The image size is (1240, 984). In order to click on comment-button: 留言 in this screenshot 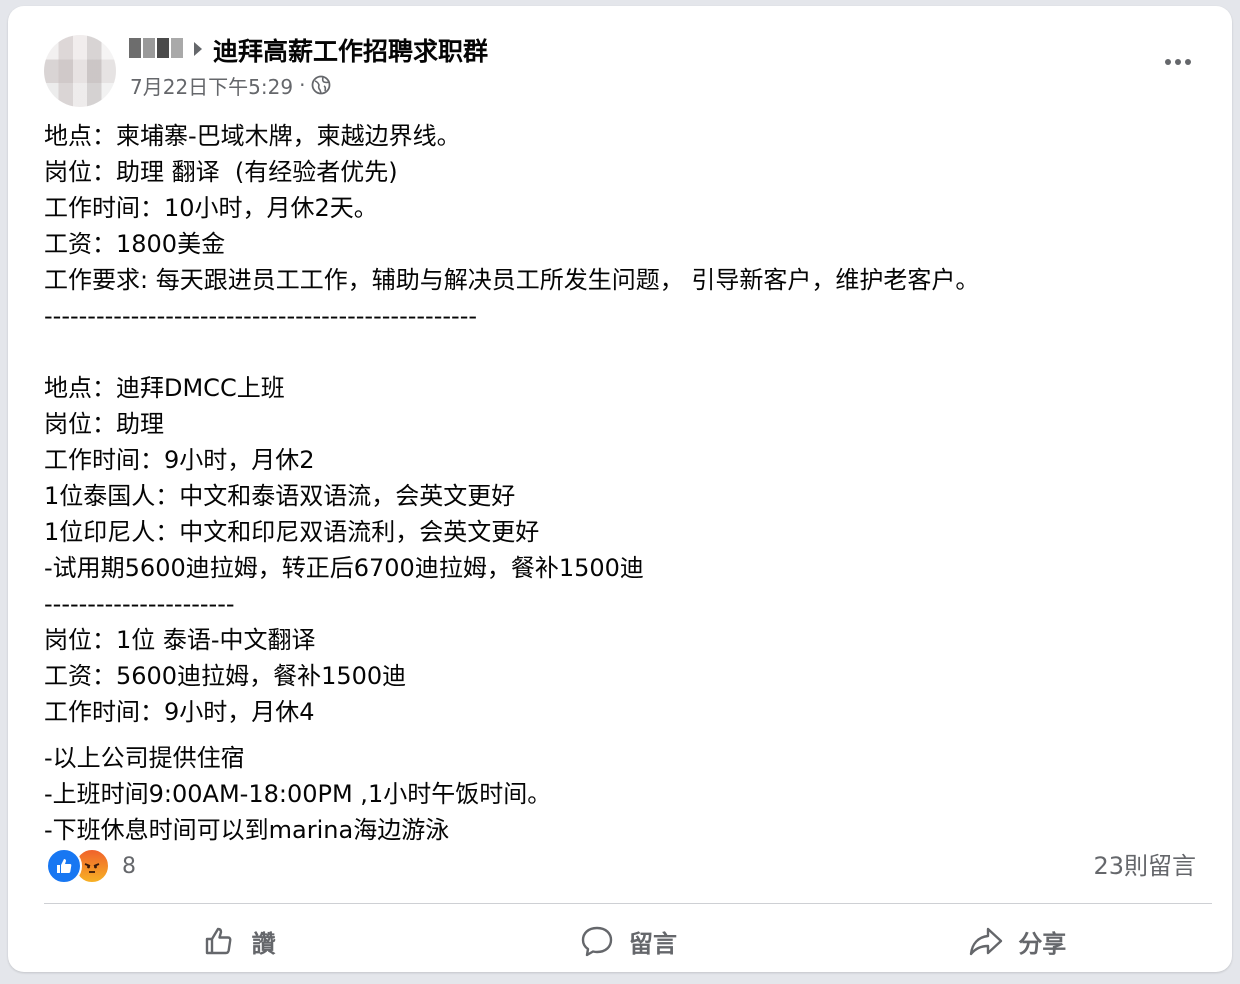, I will do `click(627, 941)`.